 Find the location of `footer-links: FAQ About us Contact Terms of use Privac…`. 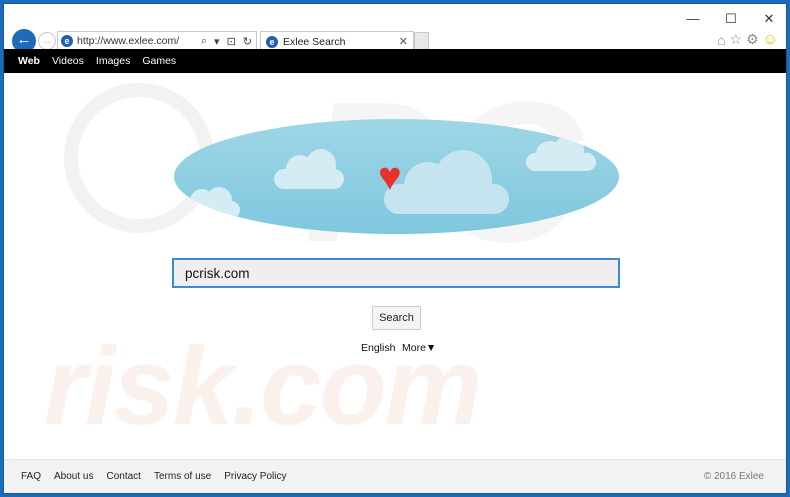

footer-links: FAQ About us Contact Terms of use Privac… is located at coordinates (153, 476).